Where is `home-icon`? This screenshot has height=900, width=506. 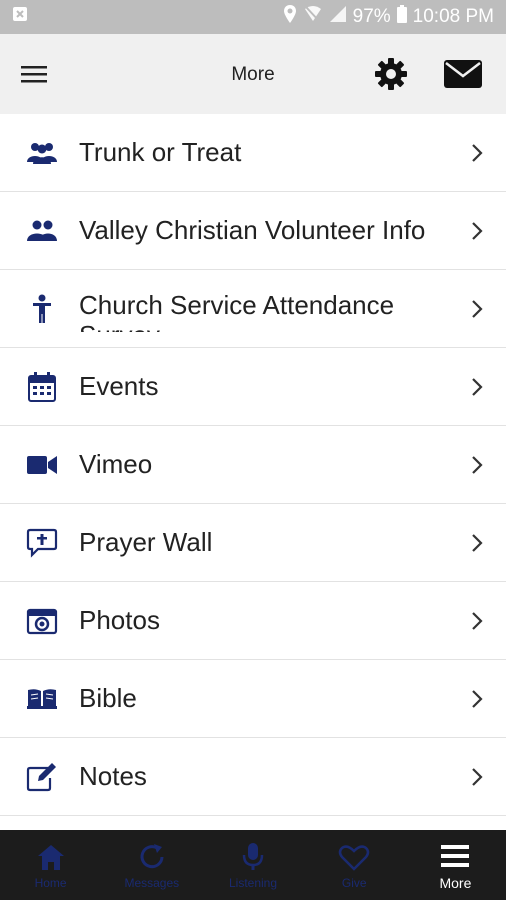 home-icon is located at coordinates (51, 857).